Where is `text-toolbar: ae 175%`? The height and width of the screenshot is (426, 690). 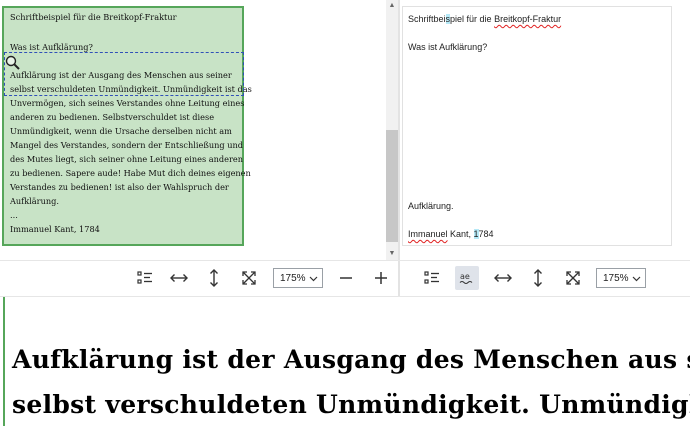
text-toolbar: ae 175% is located at coordinates (545, 278).